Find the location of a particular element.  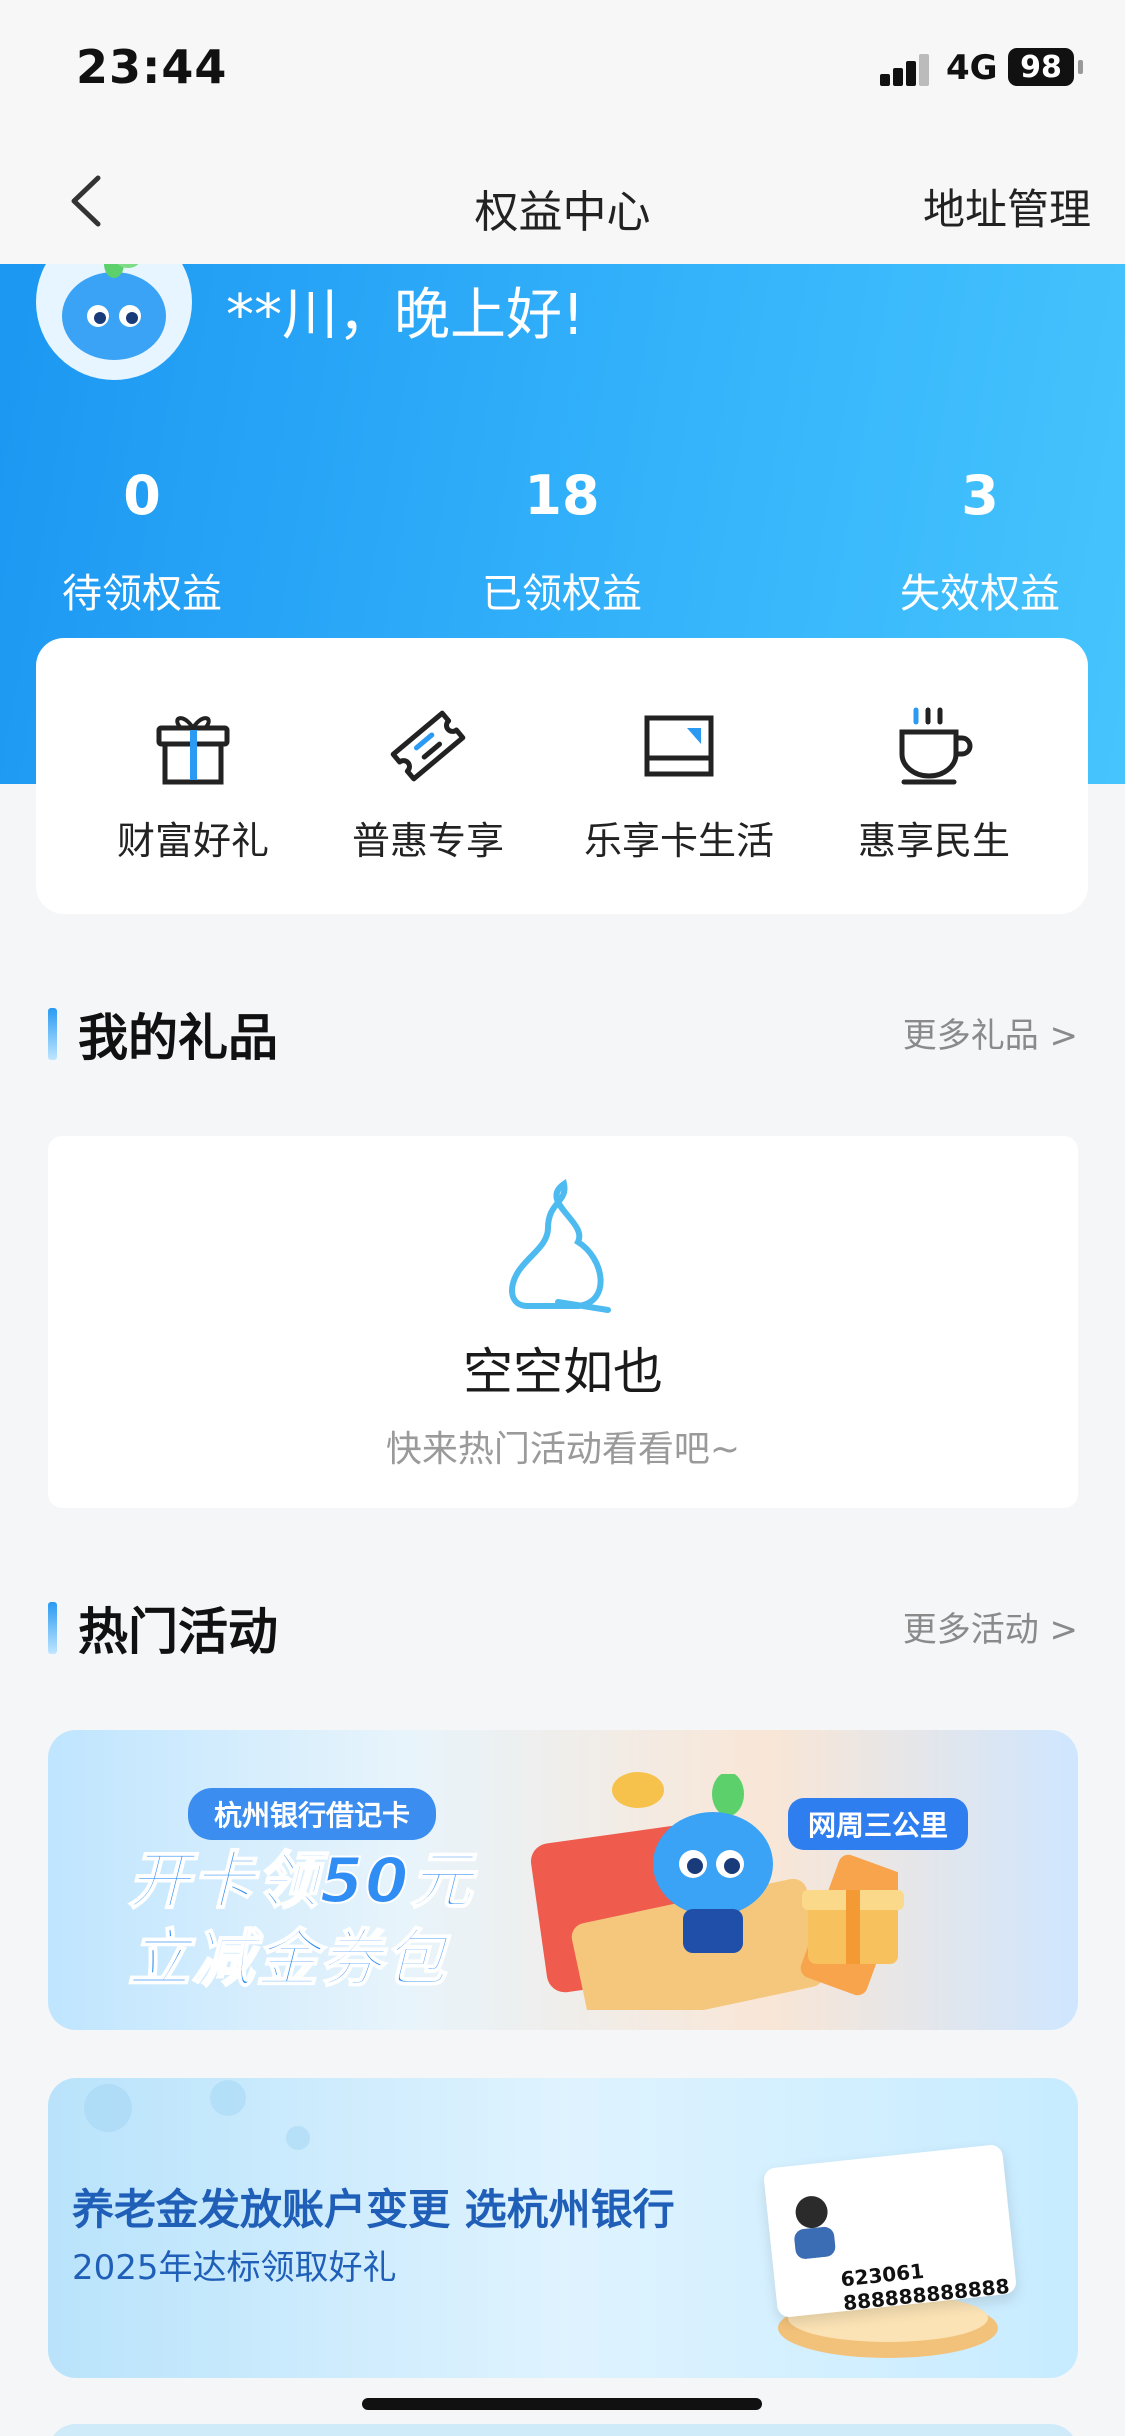

stat-label: 失效权益 is located at coordinates (980, 594).